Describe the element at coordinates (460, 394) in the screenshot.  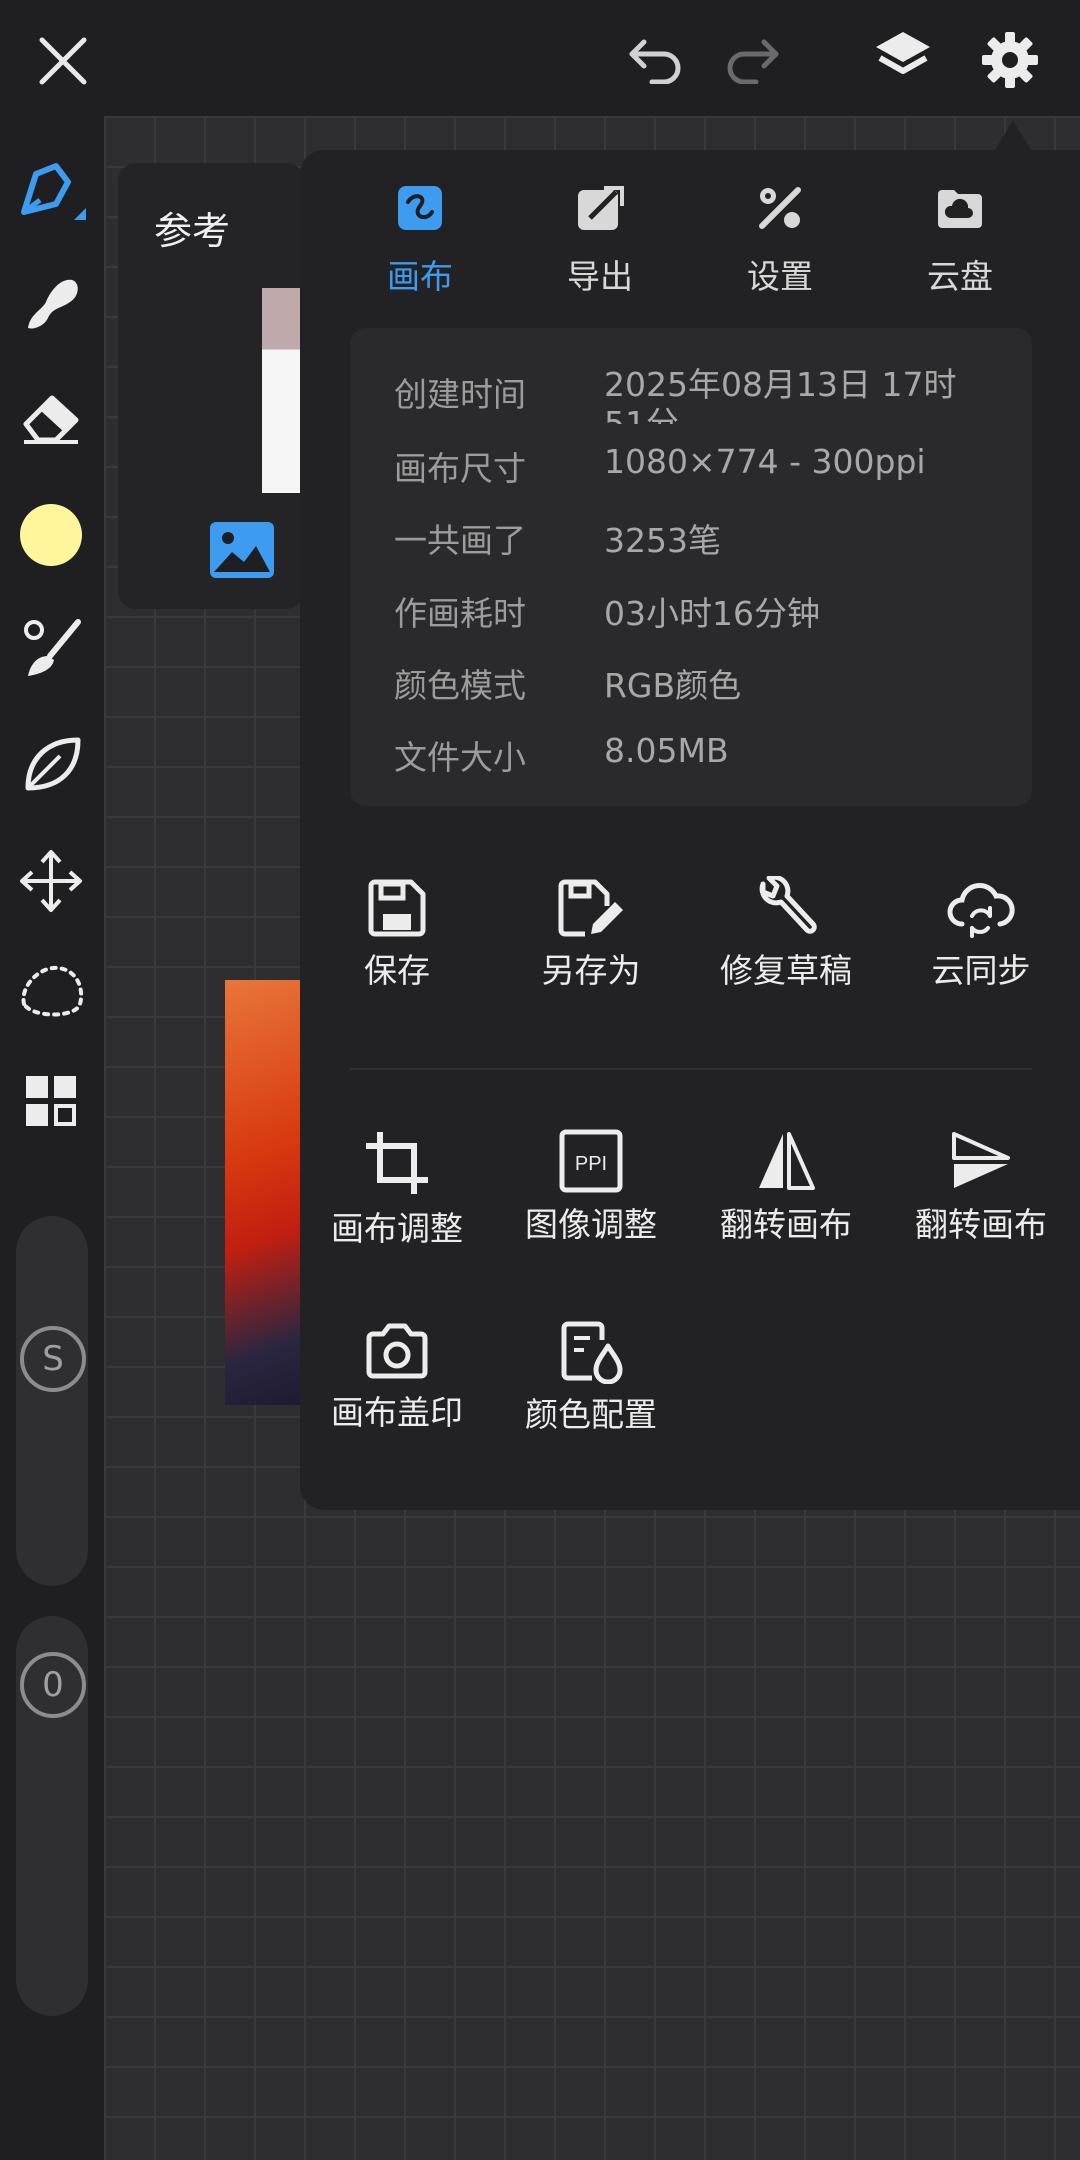
I see `info-key-created: 创建时间` at that location.